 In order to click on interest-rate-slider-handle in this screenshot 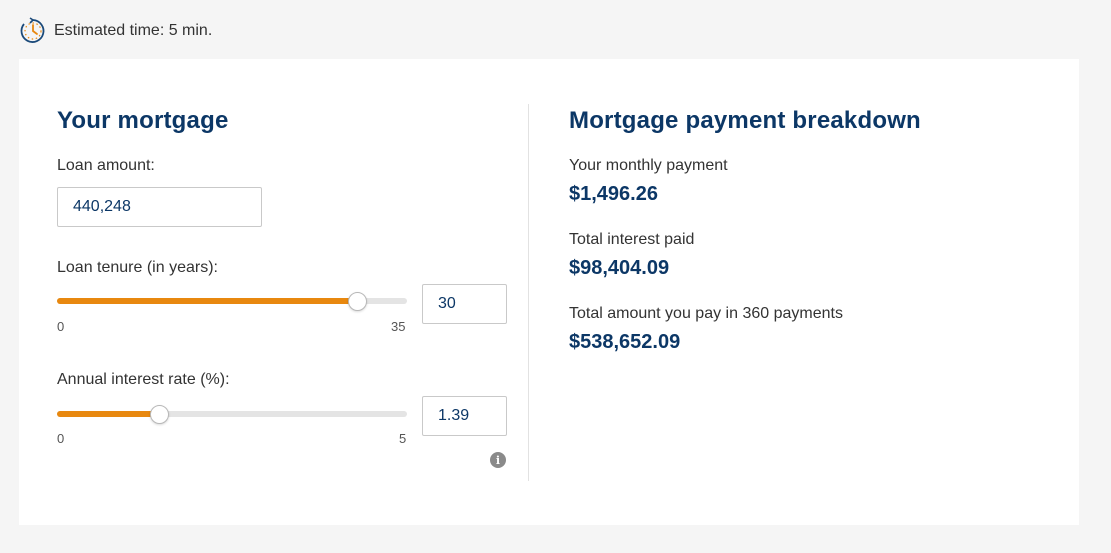, I will do `click(160, 414)`.